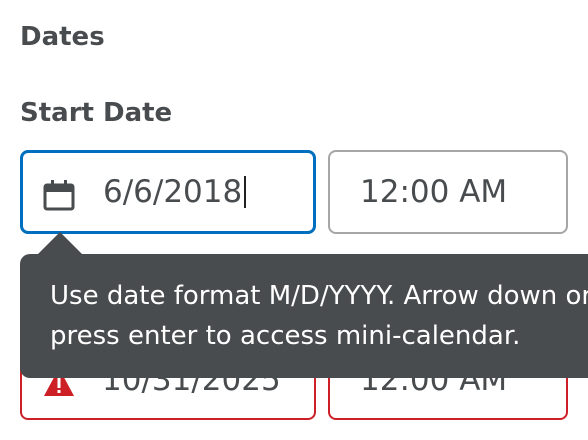 This screenshot has height=440, width=588. I want to click on start-date-value: 6/6/2018, so click(173, 192).